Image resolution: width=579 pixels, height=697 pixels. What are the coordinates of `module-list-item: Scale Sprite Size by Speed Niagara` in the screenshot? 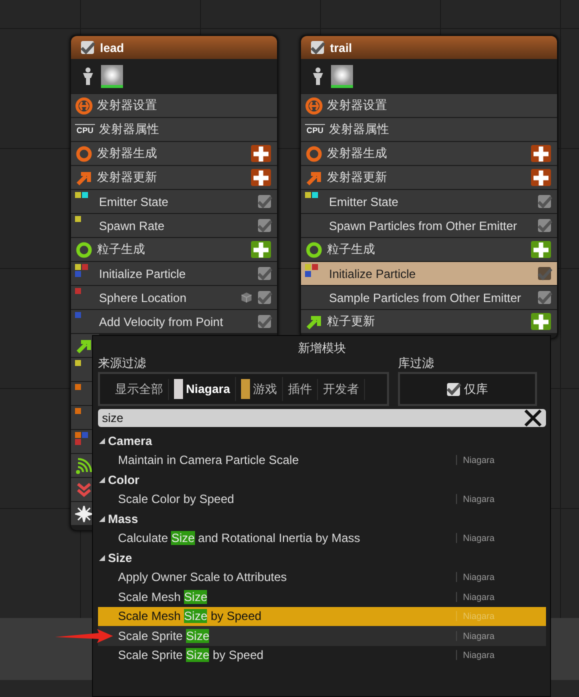 It's located at (322, 655).